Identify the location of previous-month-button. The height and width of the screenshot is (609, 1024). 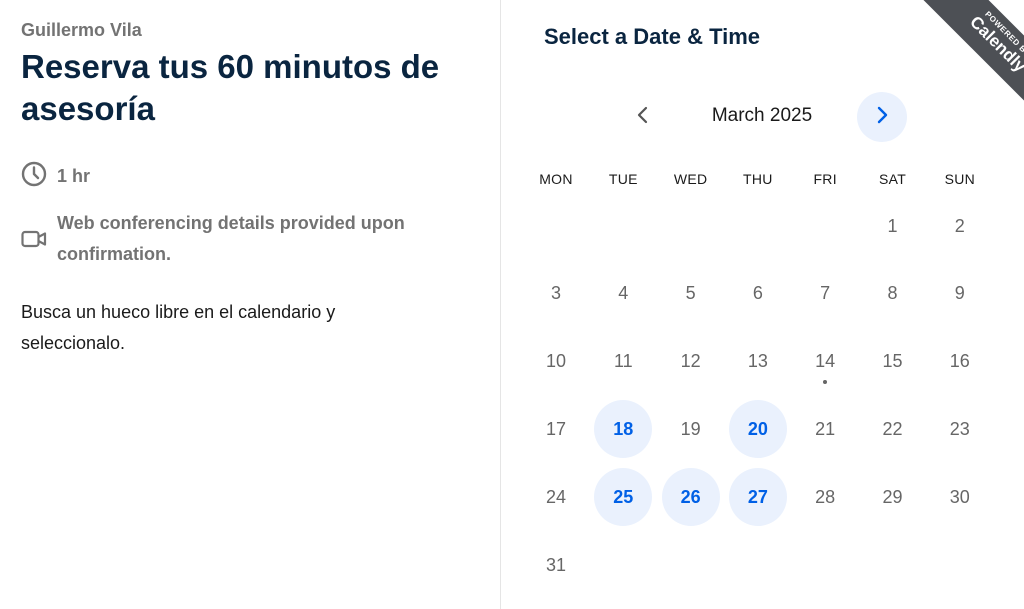
(643, 117).